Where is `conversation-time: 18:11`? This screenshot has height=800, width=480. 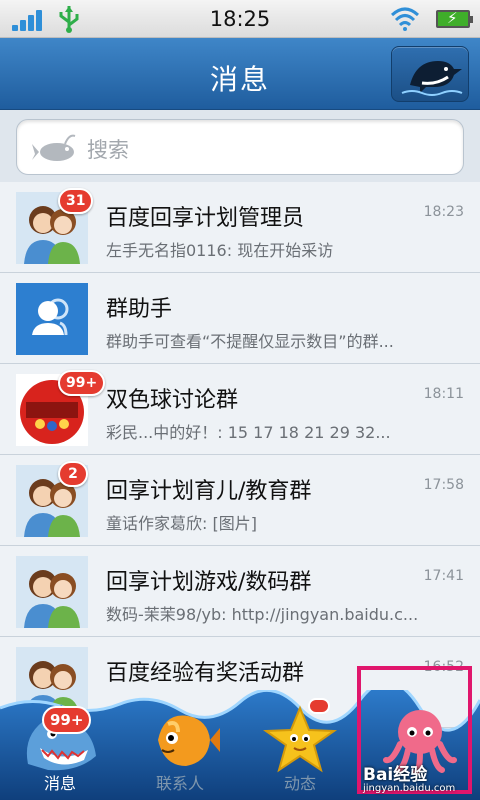 conversation-time: 18:11 is located at coordinates (443, 394).